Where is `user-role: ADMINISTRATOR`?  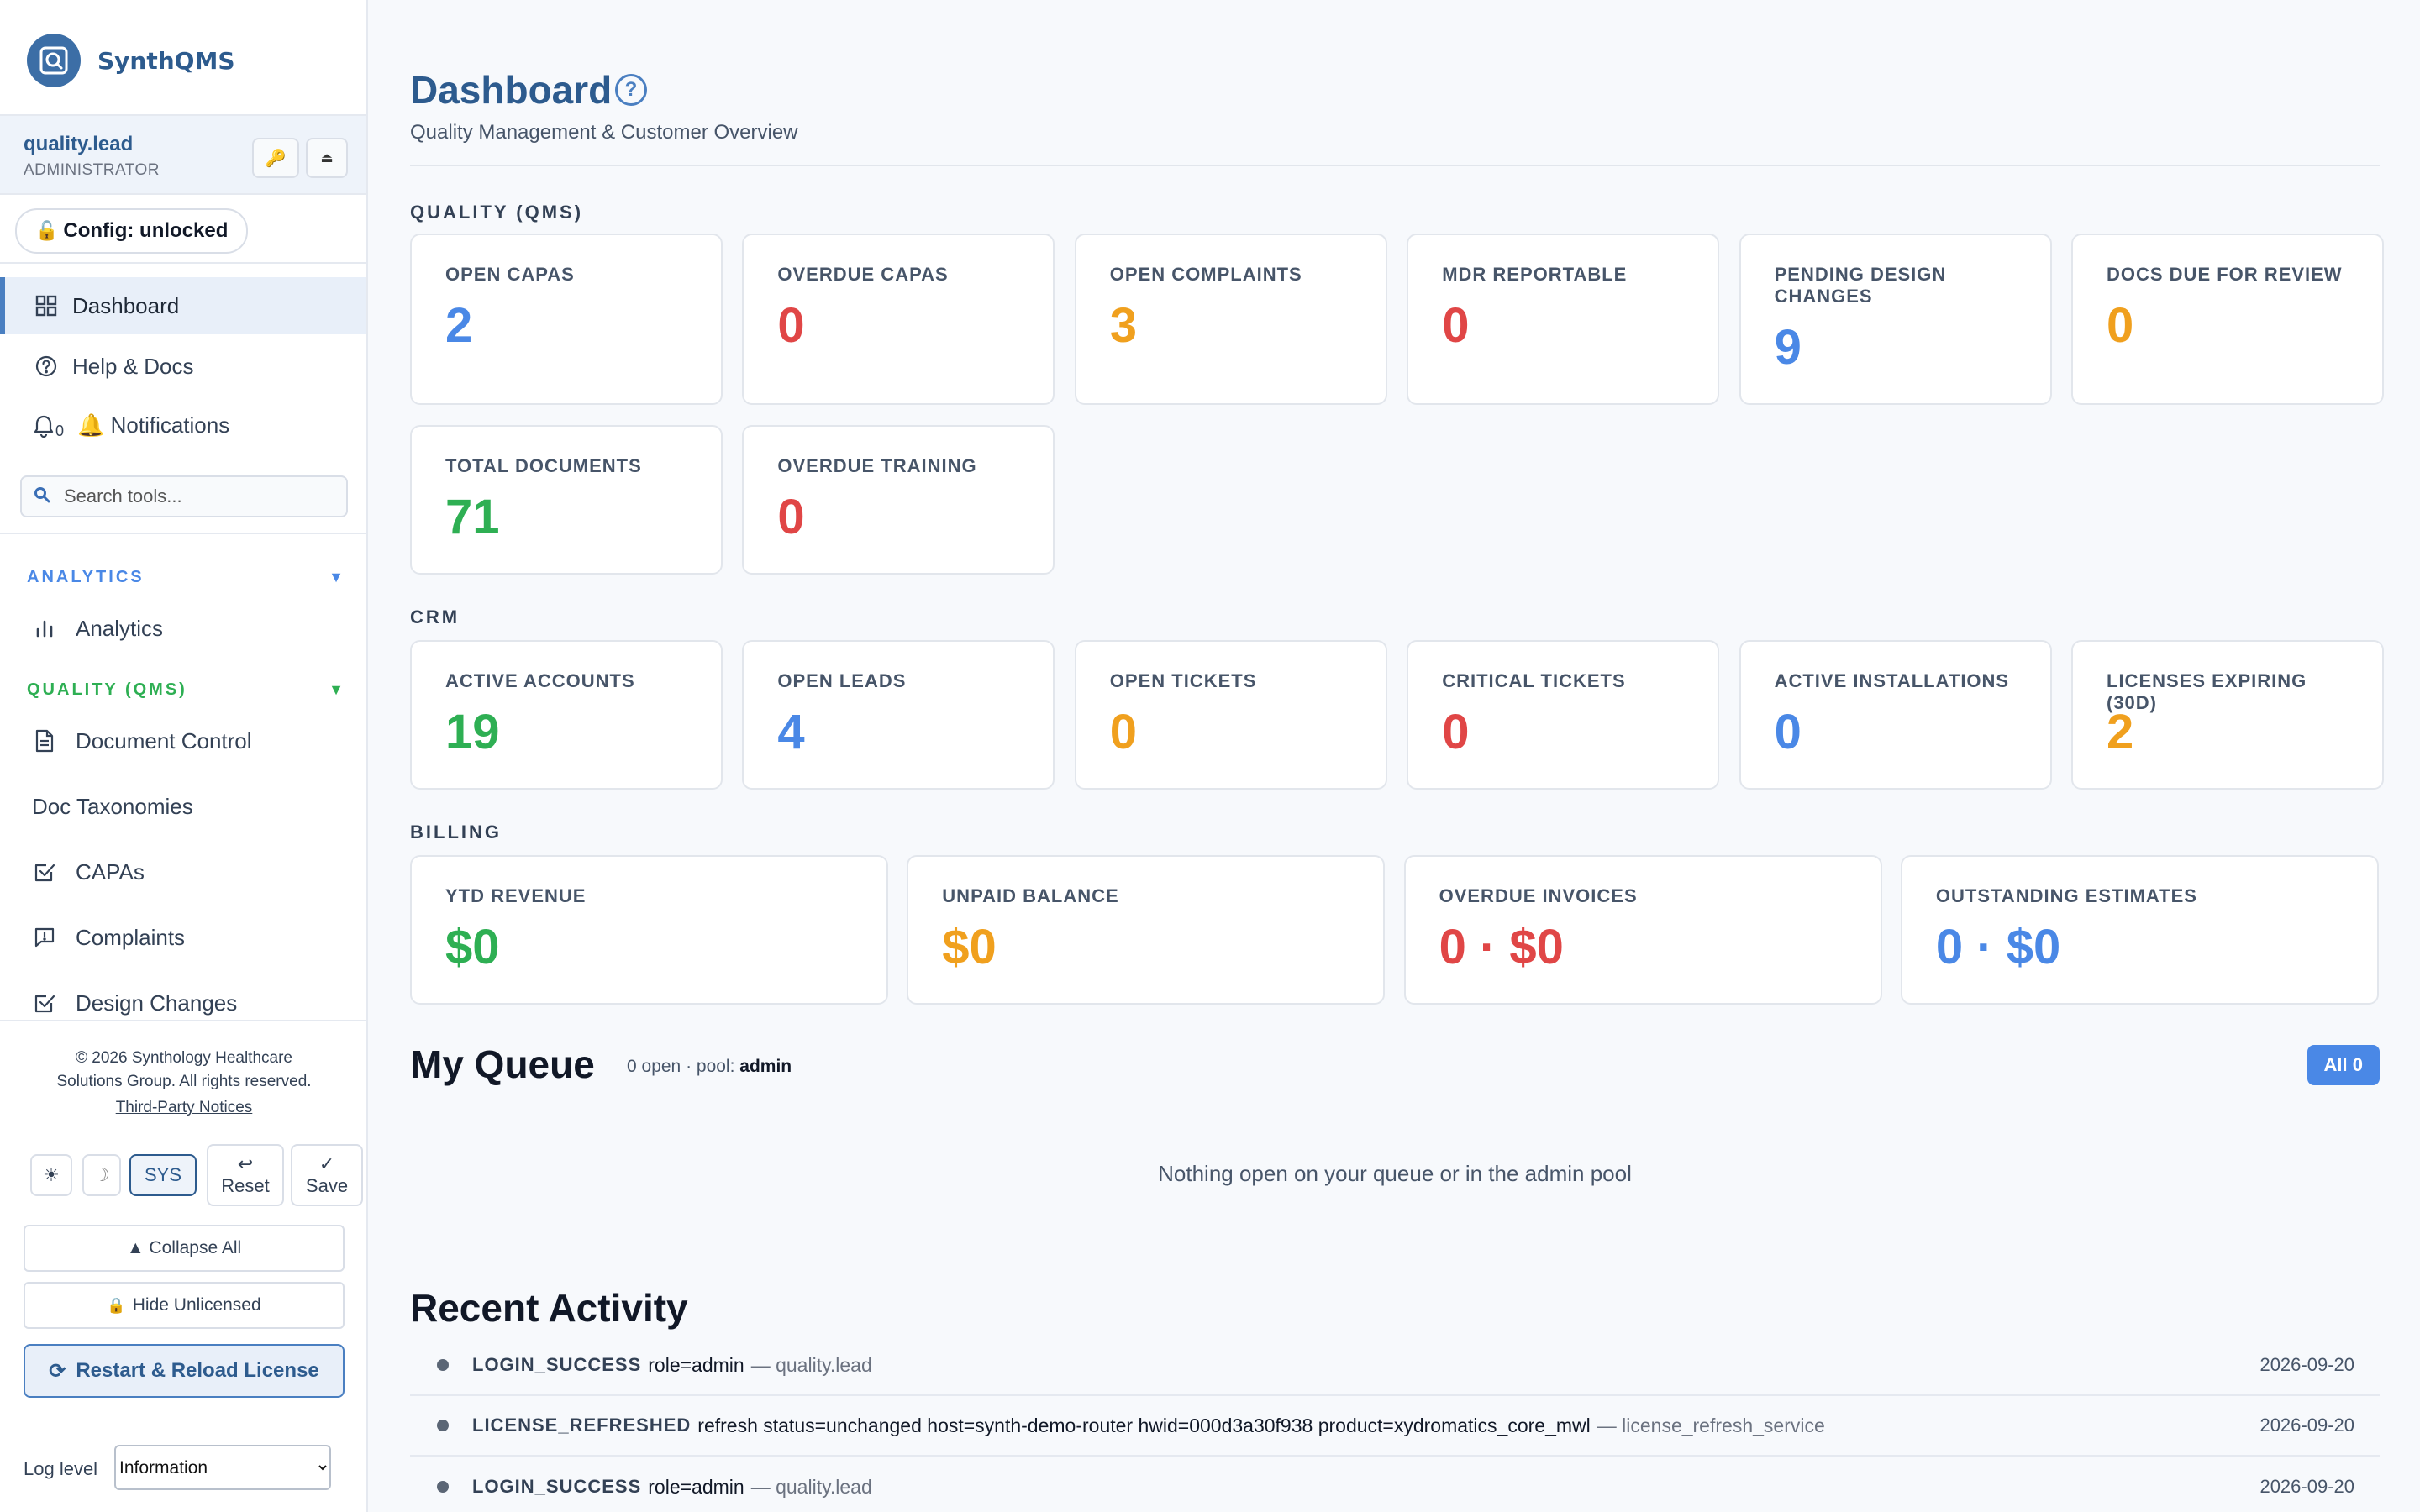
user-role: ADMINISTRATOR is located at coordinates (92, 170).